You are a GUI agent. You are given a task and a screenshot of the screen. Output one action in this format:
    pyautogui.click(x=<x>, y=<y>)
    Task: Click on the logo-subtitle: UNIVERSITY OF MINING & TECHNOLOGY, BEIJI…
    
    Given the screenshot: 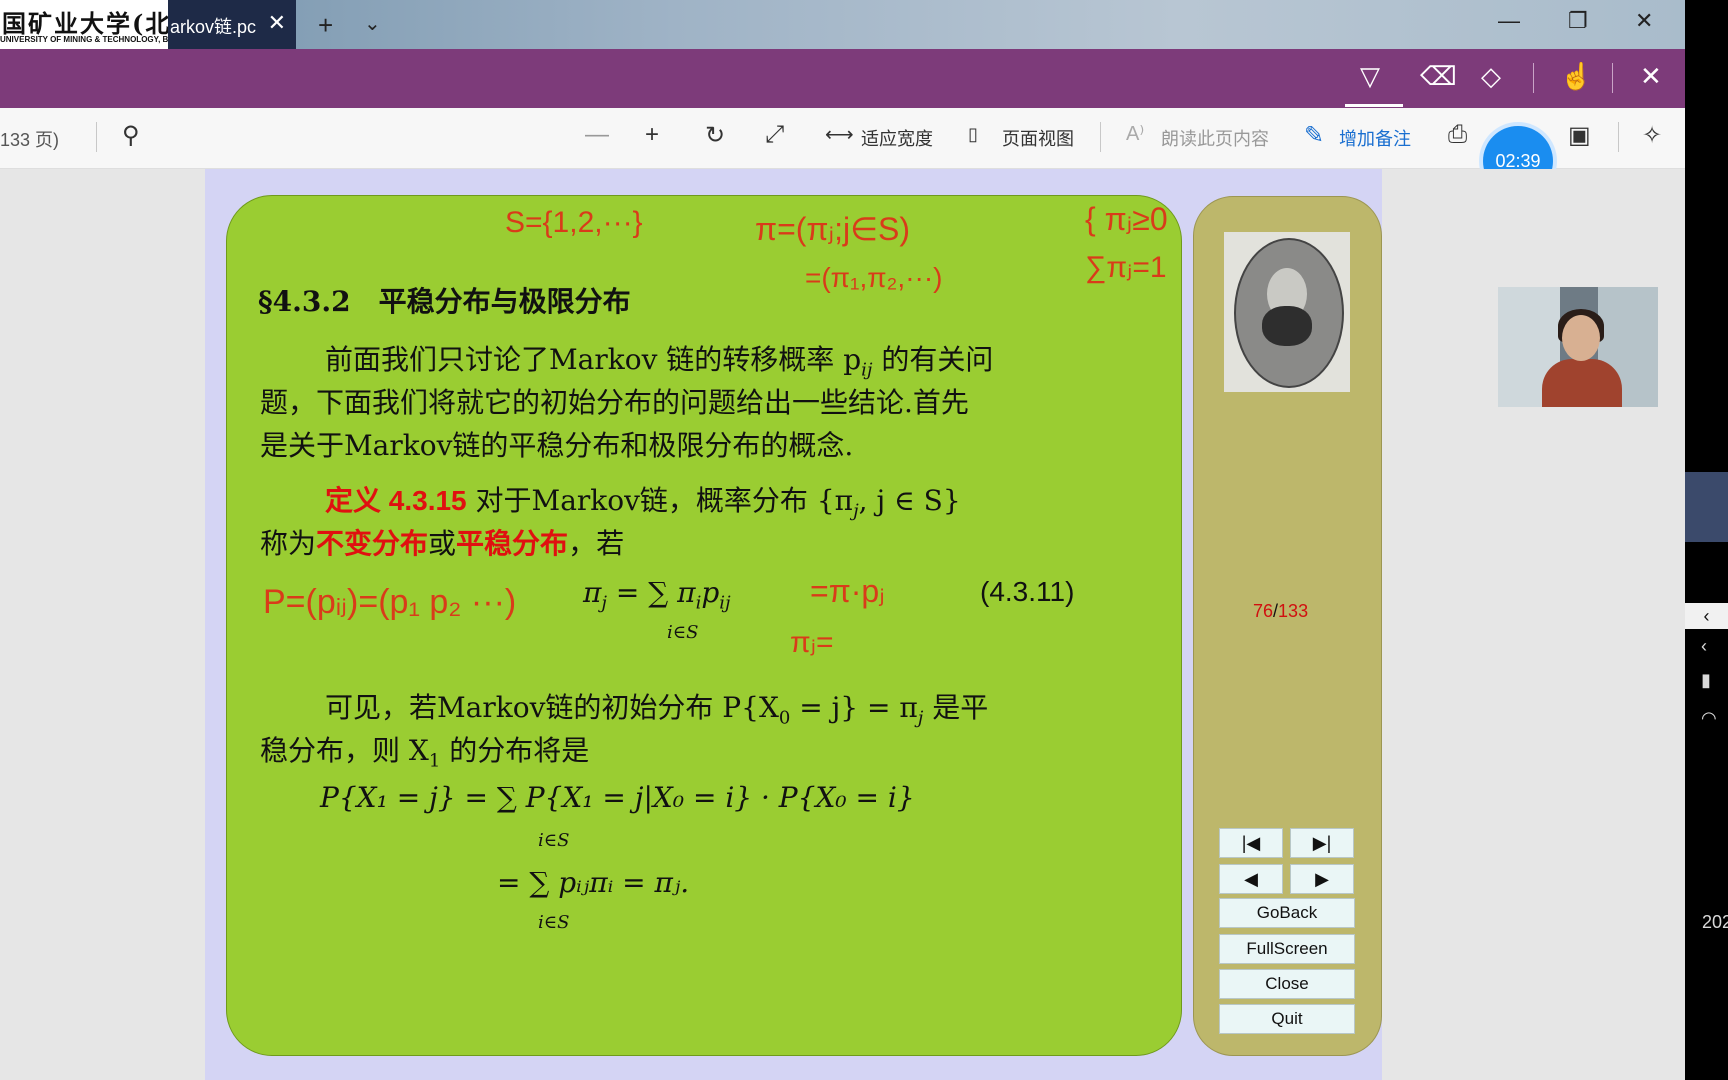 What is the action you would take?
    pyautogui.click(x=84, y=39)
    